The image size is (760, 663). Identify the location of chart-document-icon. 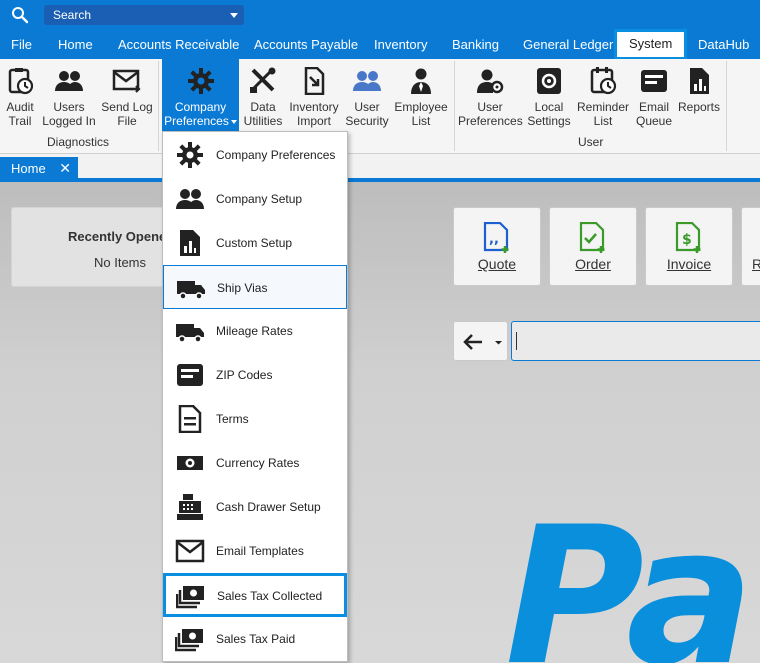
(190, 243).